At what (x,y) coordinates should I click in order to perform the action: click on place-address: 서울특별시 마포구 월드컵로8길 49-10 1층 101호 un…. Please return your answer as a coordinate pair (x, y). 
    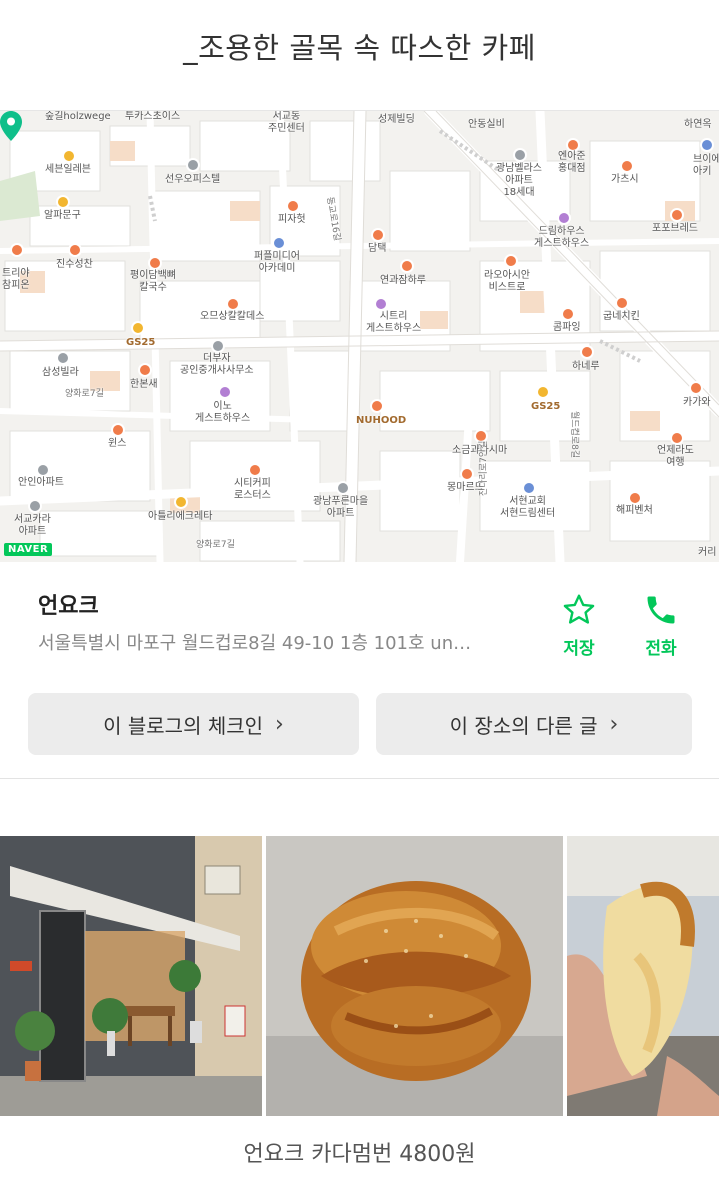
    Looking at the image, I should click on (255, 643).